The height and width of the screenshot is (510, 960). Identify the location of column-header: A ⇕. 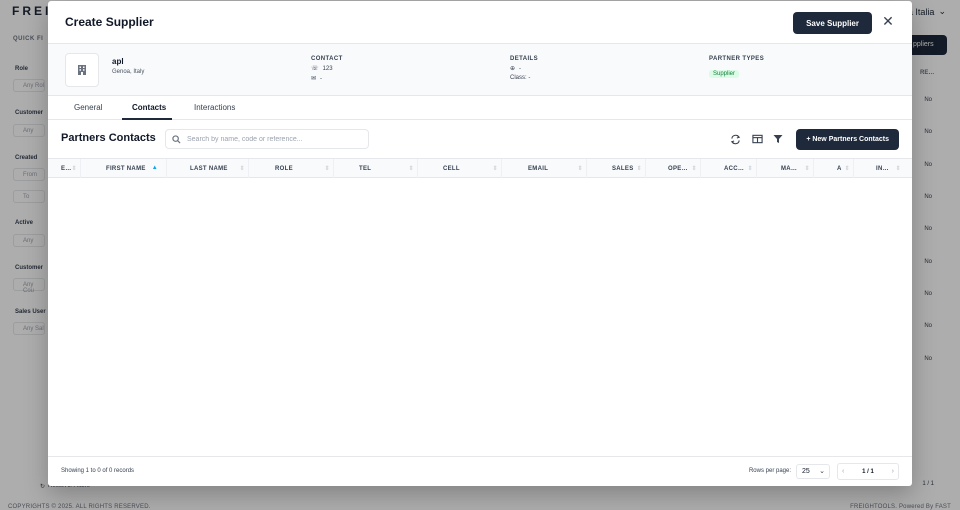
(843, 168).